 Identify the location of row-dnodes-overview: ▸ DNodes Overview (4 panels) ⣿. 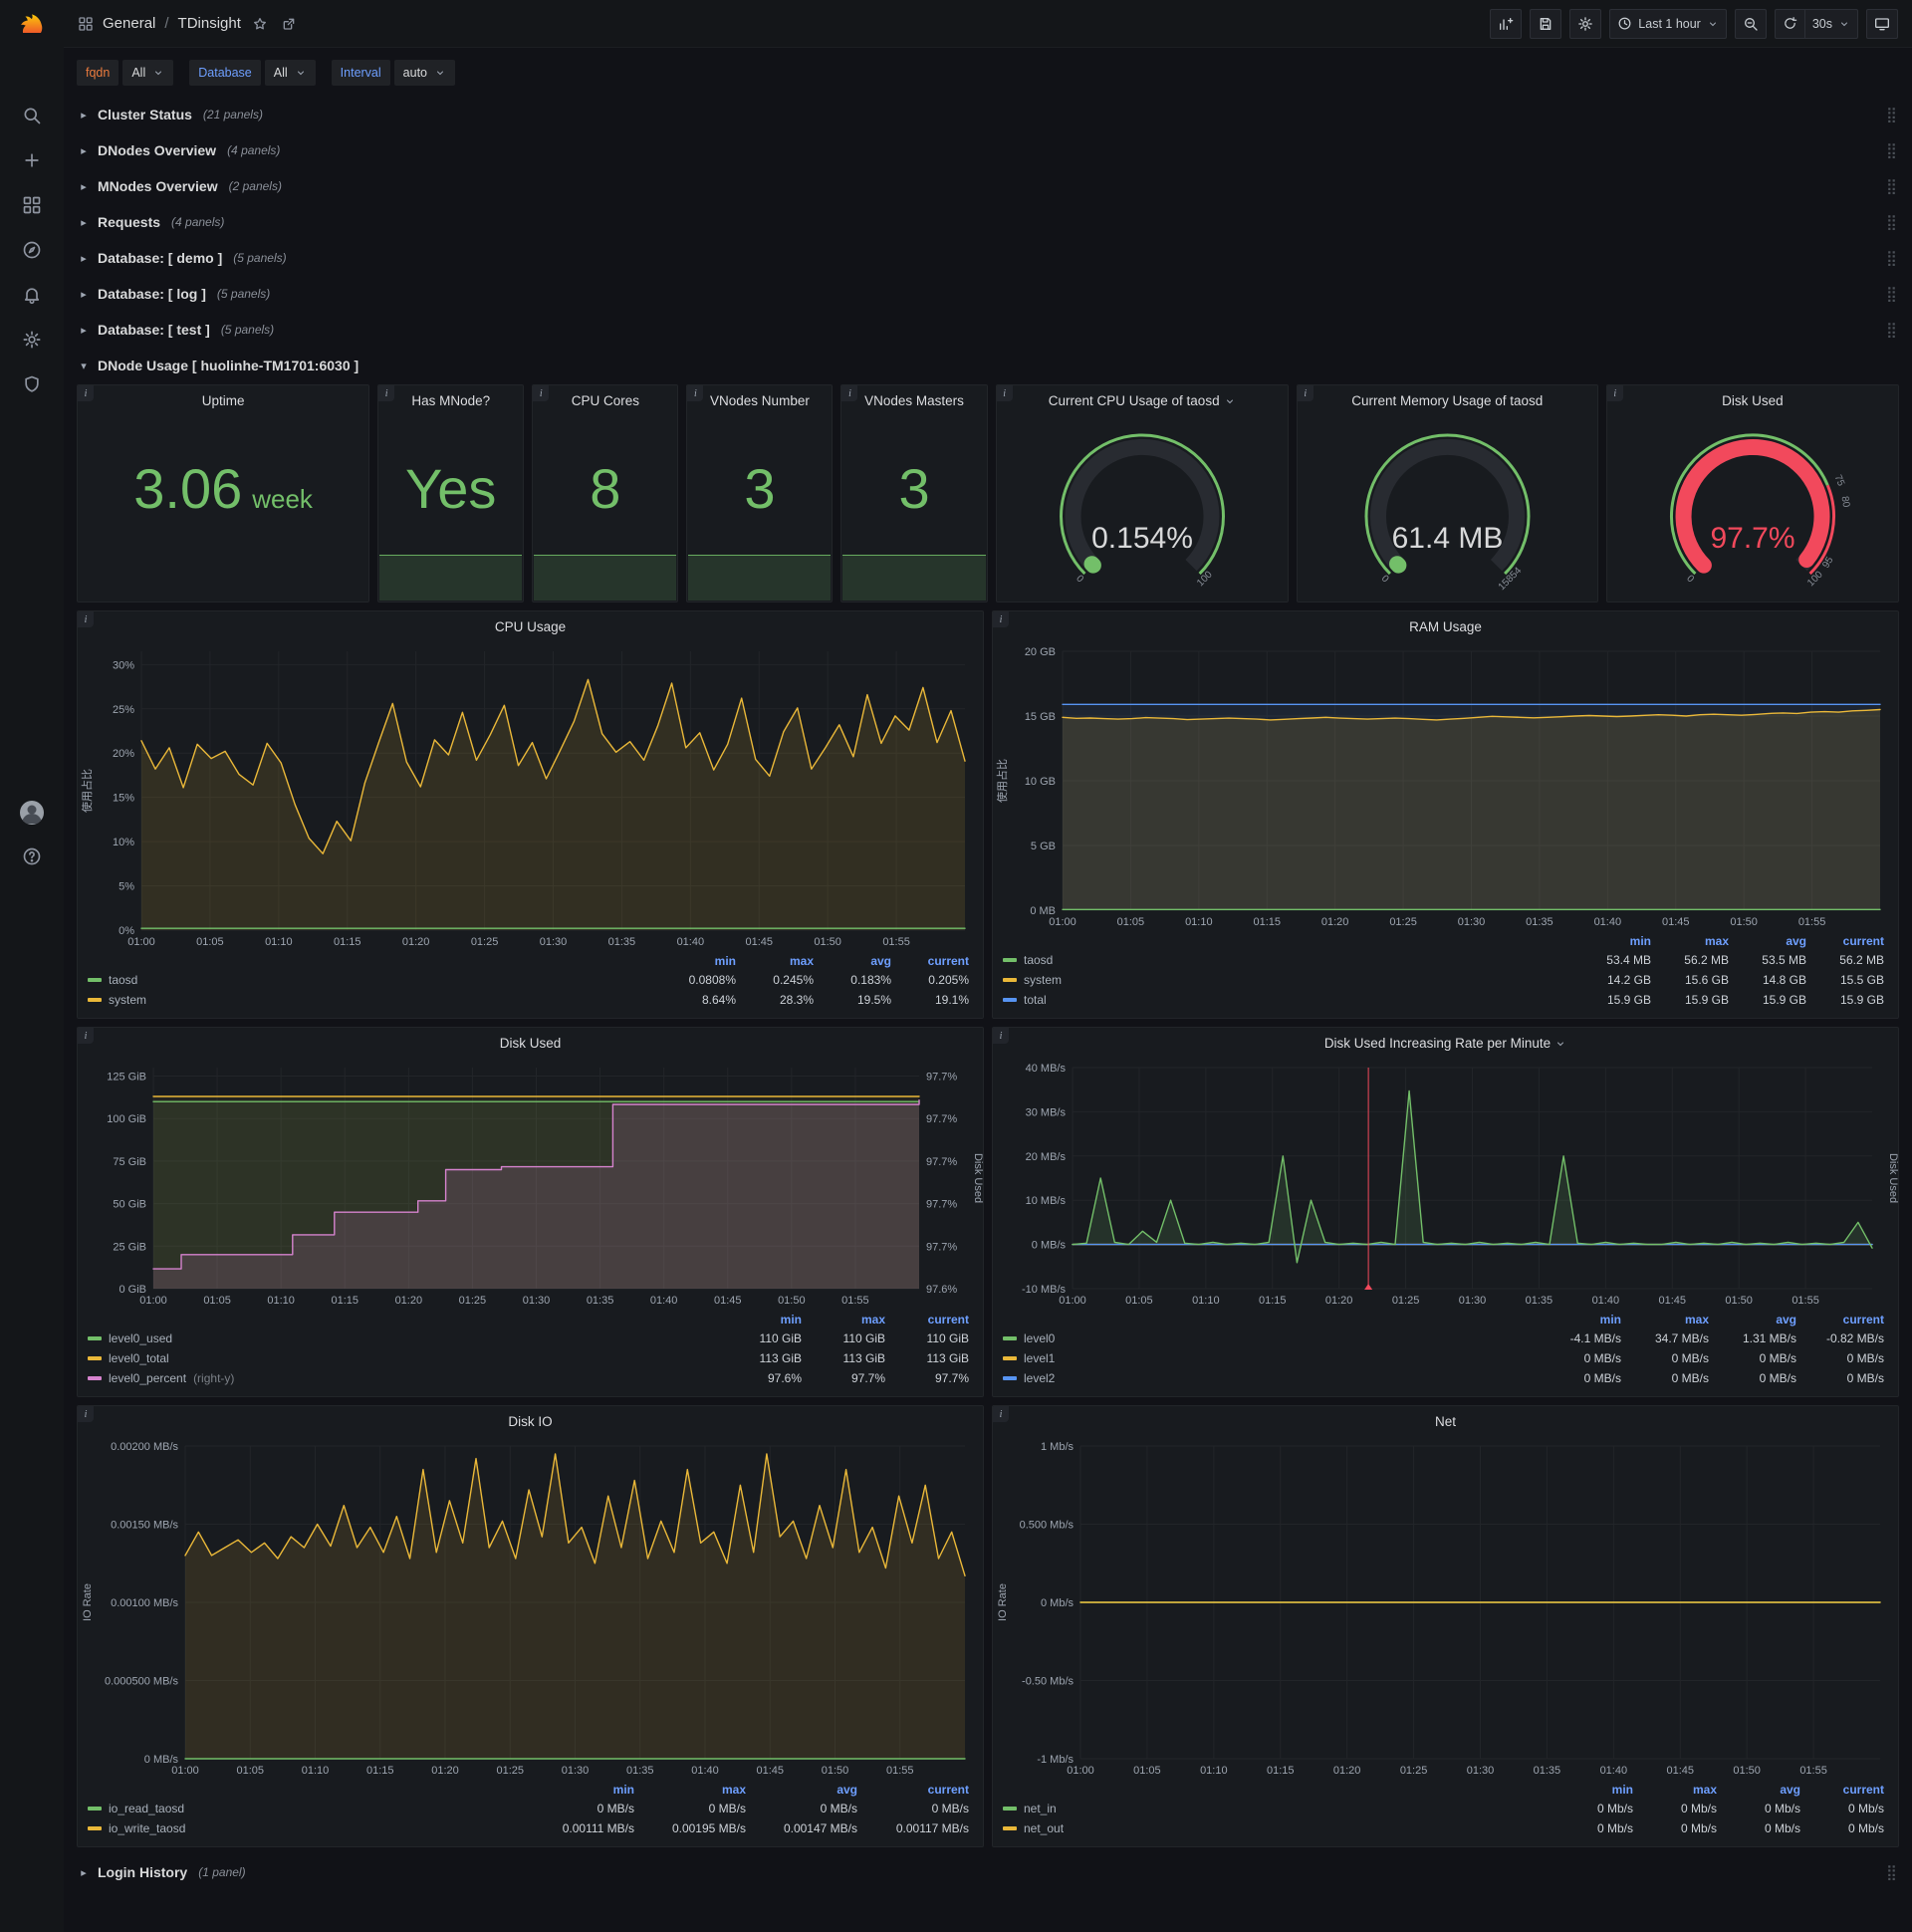
(988, 150).